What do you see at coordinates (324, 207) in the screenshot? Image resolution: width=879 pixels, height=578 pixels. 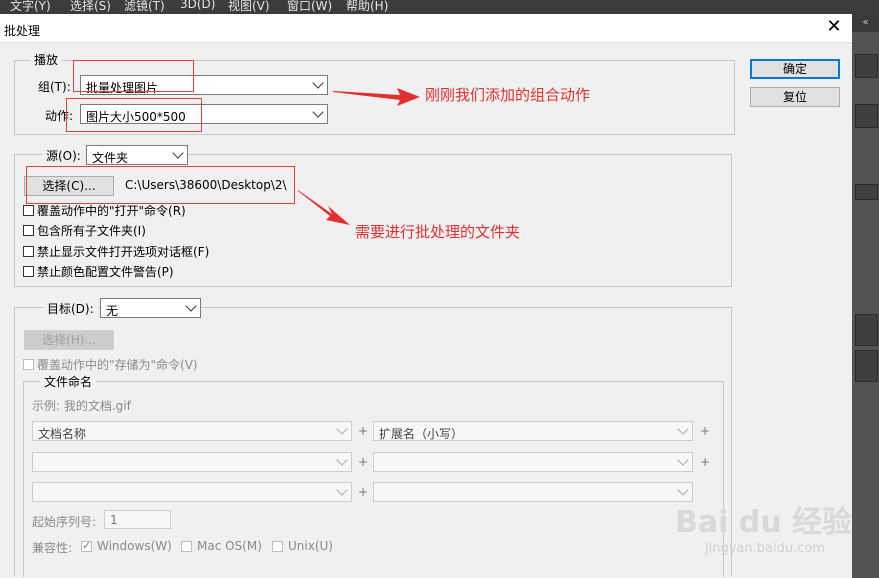 I see `arrow-2-icon` at bounding box center [324, 207].